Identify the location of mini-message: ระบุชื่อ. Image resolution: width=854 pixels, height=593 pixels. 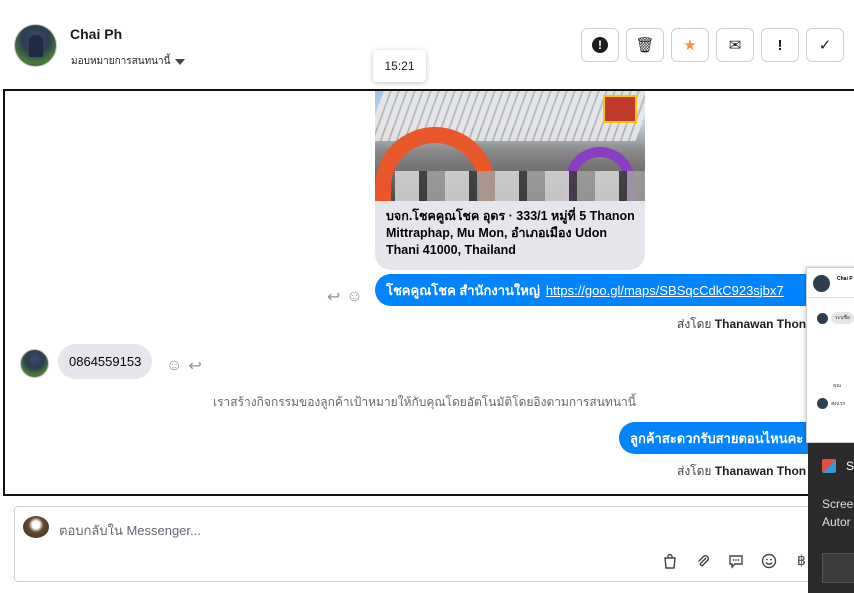
(842, 318).